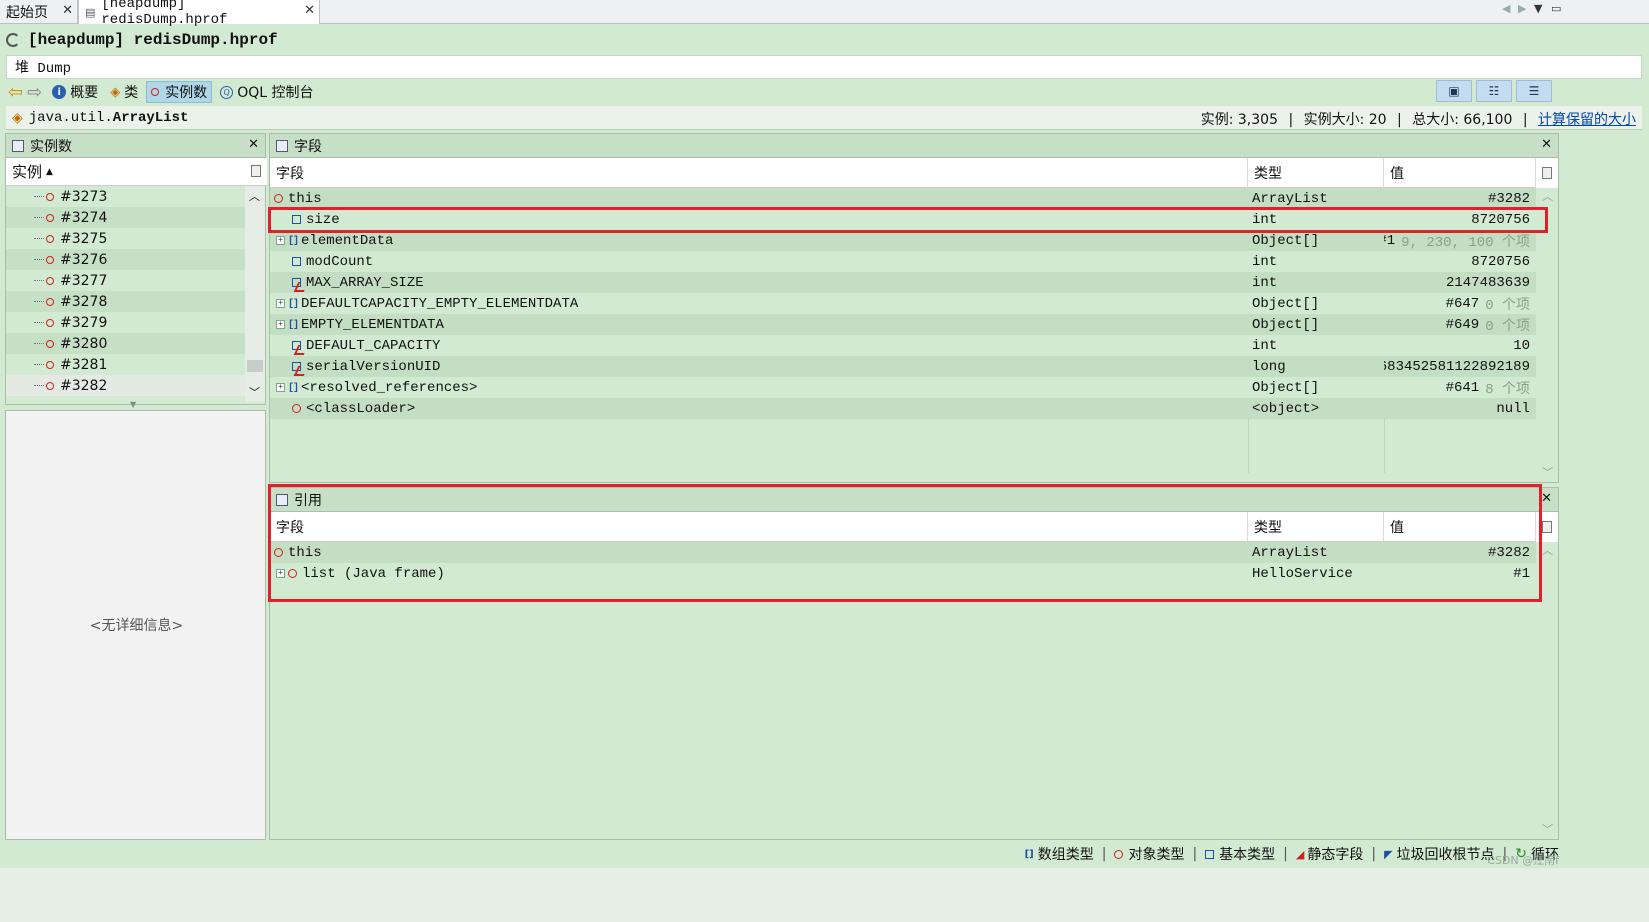 Image resolution: width=1649 pixels, height=922 pixels. Describe the element at coordinates (133, 404) in the screenshot. I see `splitter-handle-icon: ▼` at that location.